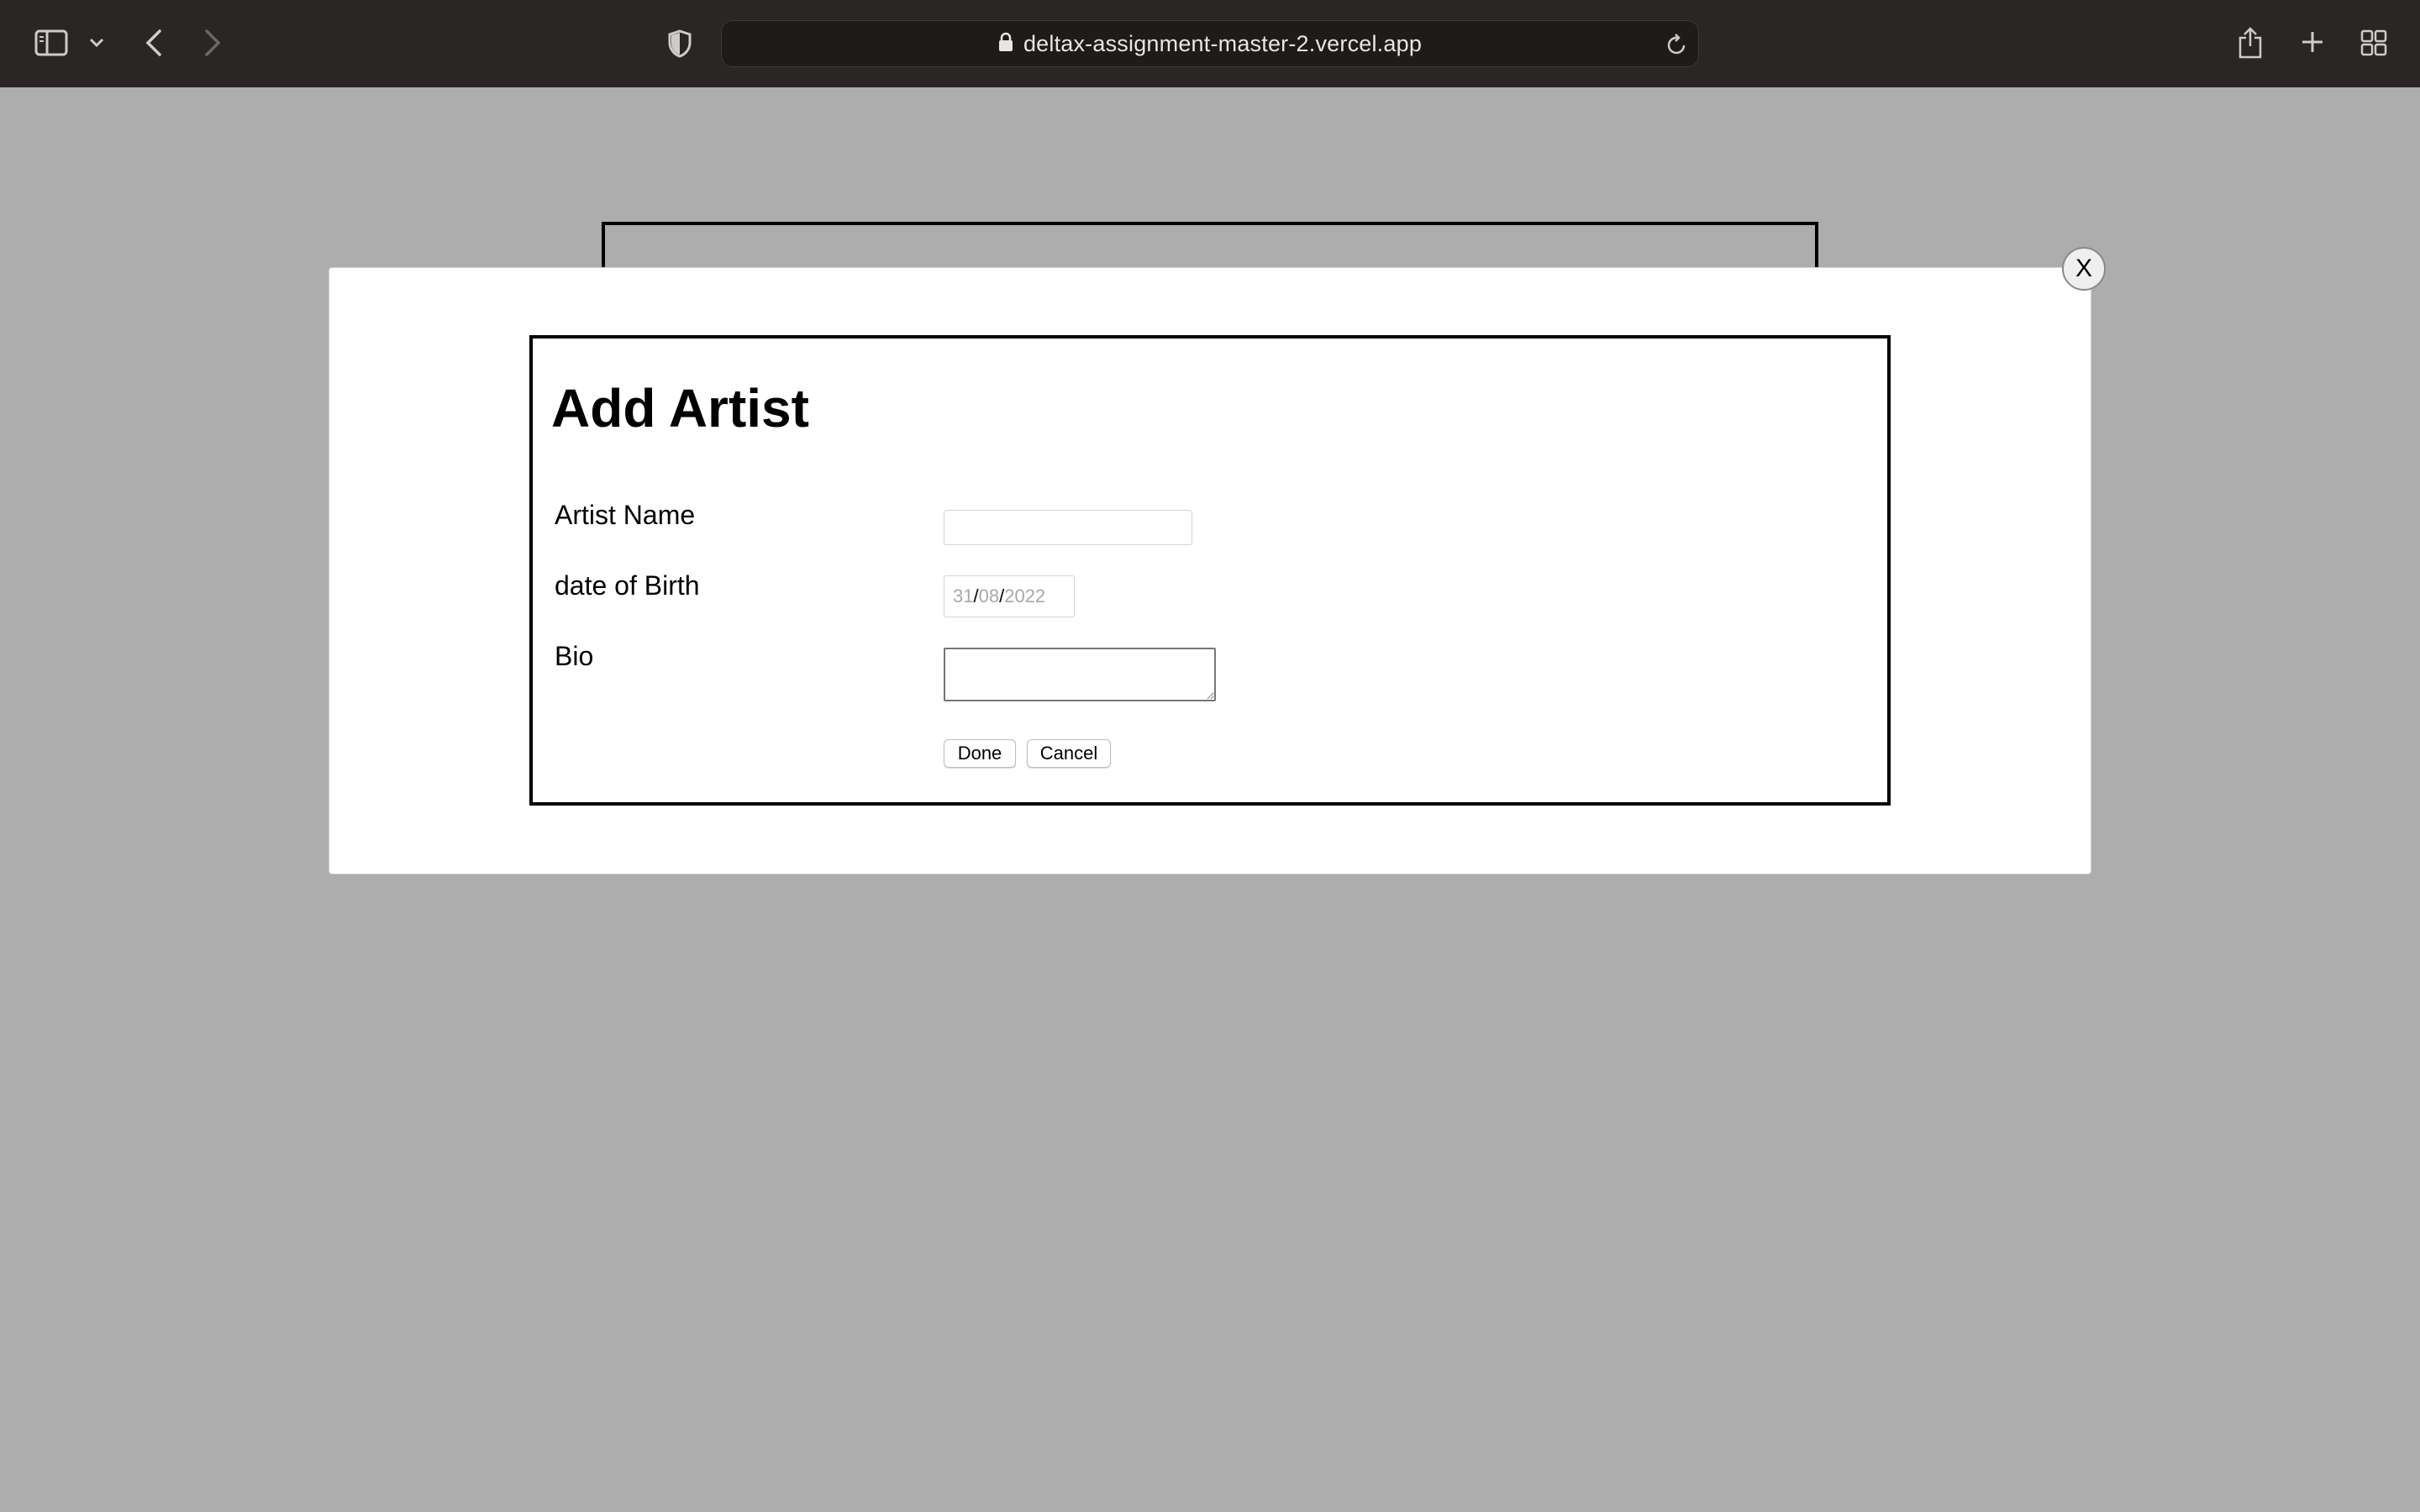 Image resolution: width=2420 pixels, height=1512 pixels. Describe the element at coordinates (1068, 527) in the screenshot. I see `artist-name-input` at that location.